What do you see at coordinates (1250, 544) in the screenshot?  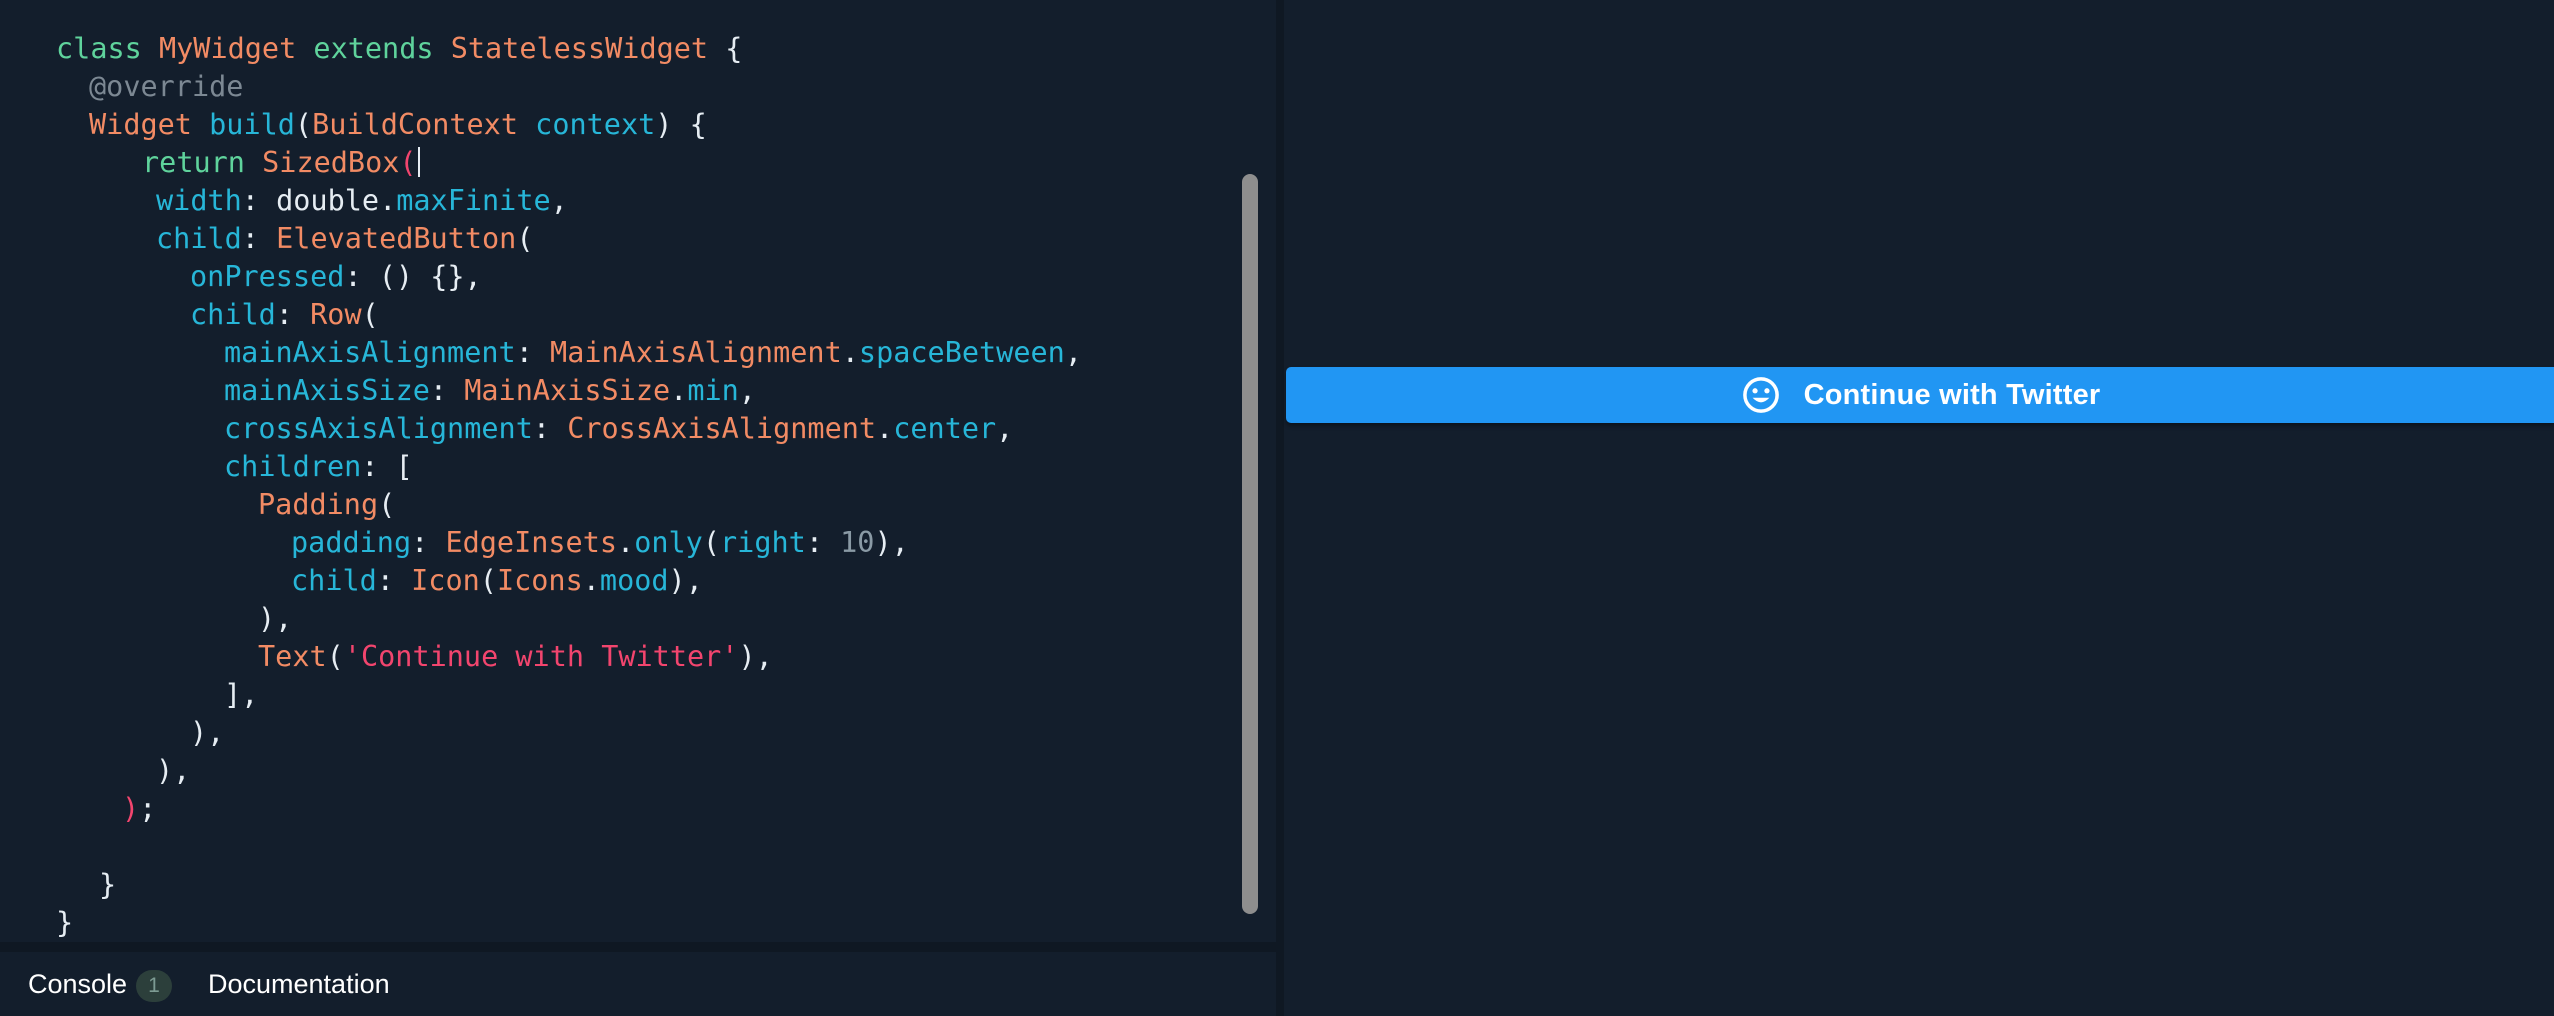 I see `editor-scrollbar-thumb` at bounding box center [1250, 544].